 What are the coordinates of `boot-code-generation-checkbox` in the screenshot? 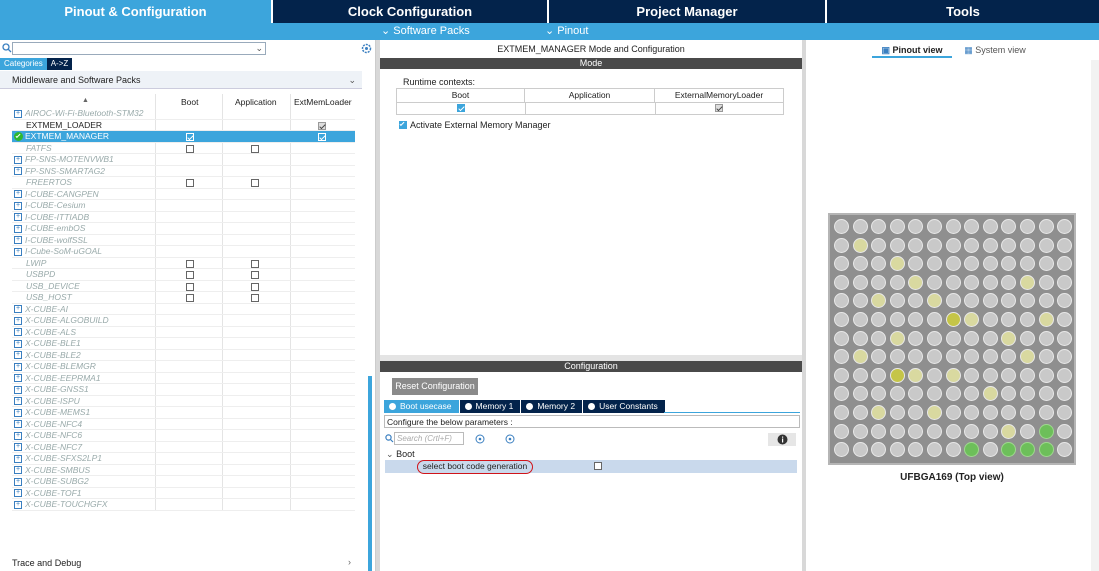 It's located at (598, 466).